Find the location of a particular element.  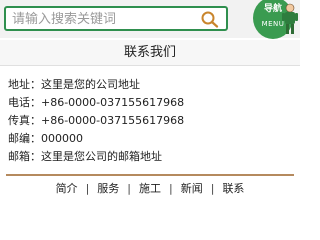

phone-label: 电话： is located at coordinates (24, 102).